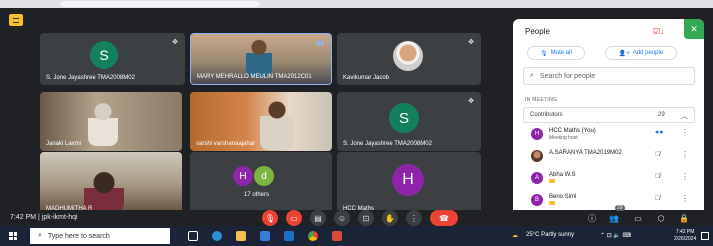  Describe the element at coordinates (241, 236) in the screenshot. I see `file-explorer-icon` at that location.